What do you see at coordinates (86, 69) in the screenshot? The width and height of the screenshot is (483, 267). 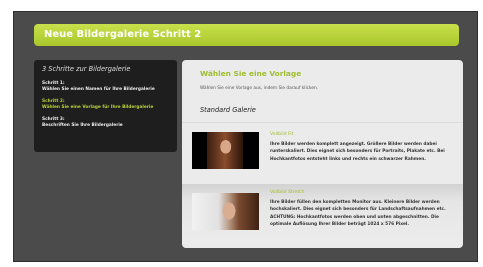 I see `steps-heading: 3 Schritte zur Bildergalerie` at bounding box center [86, 69].